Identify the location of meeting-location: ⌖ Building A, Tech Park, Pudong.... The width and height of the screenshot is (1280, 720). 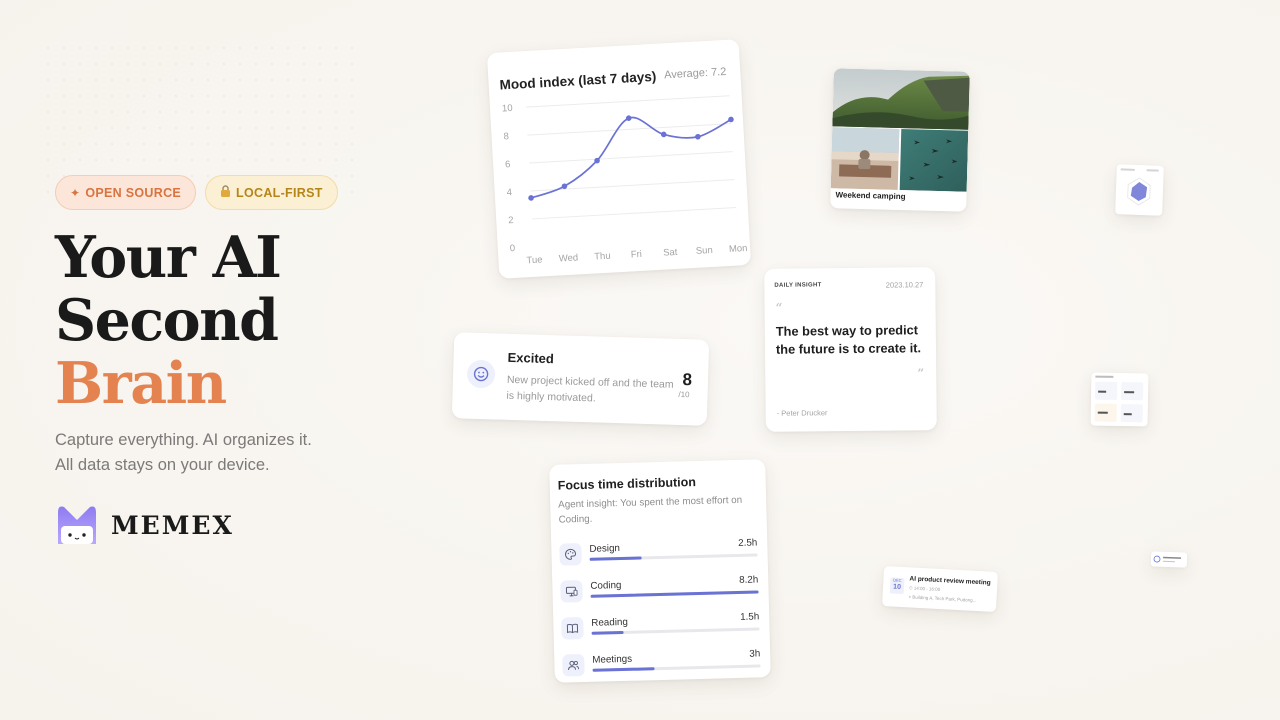
(942, 598).